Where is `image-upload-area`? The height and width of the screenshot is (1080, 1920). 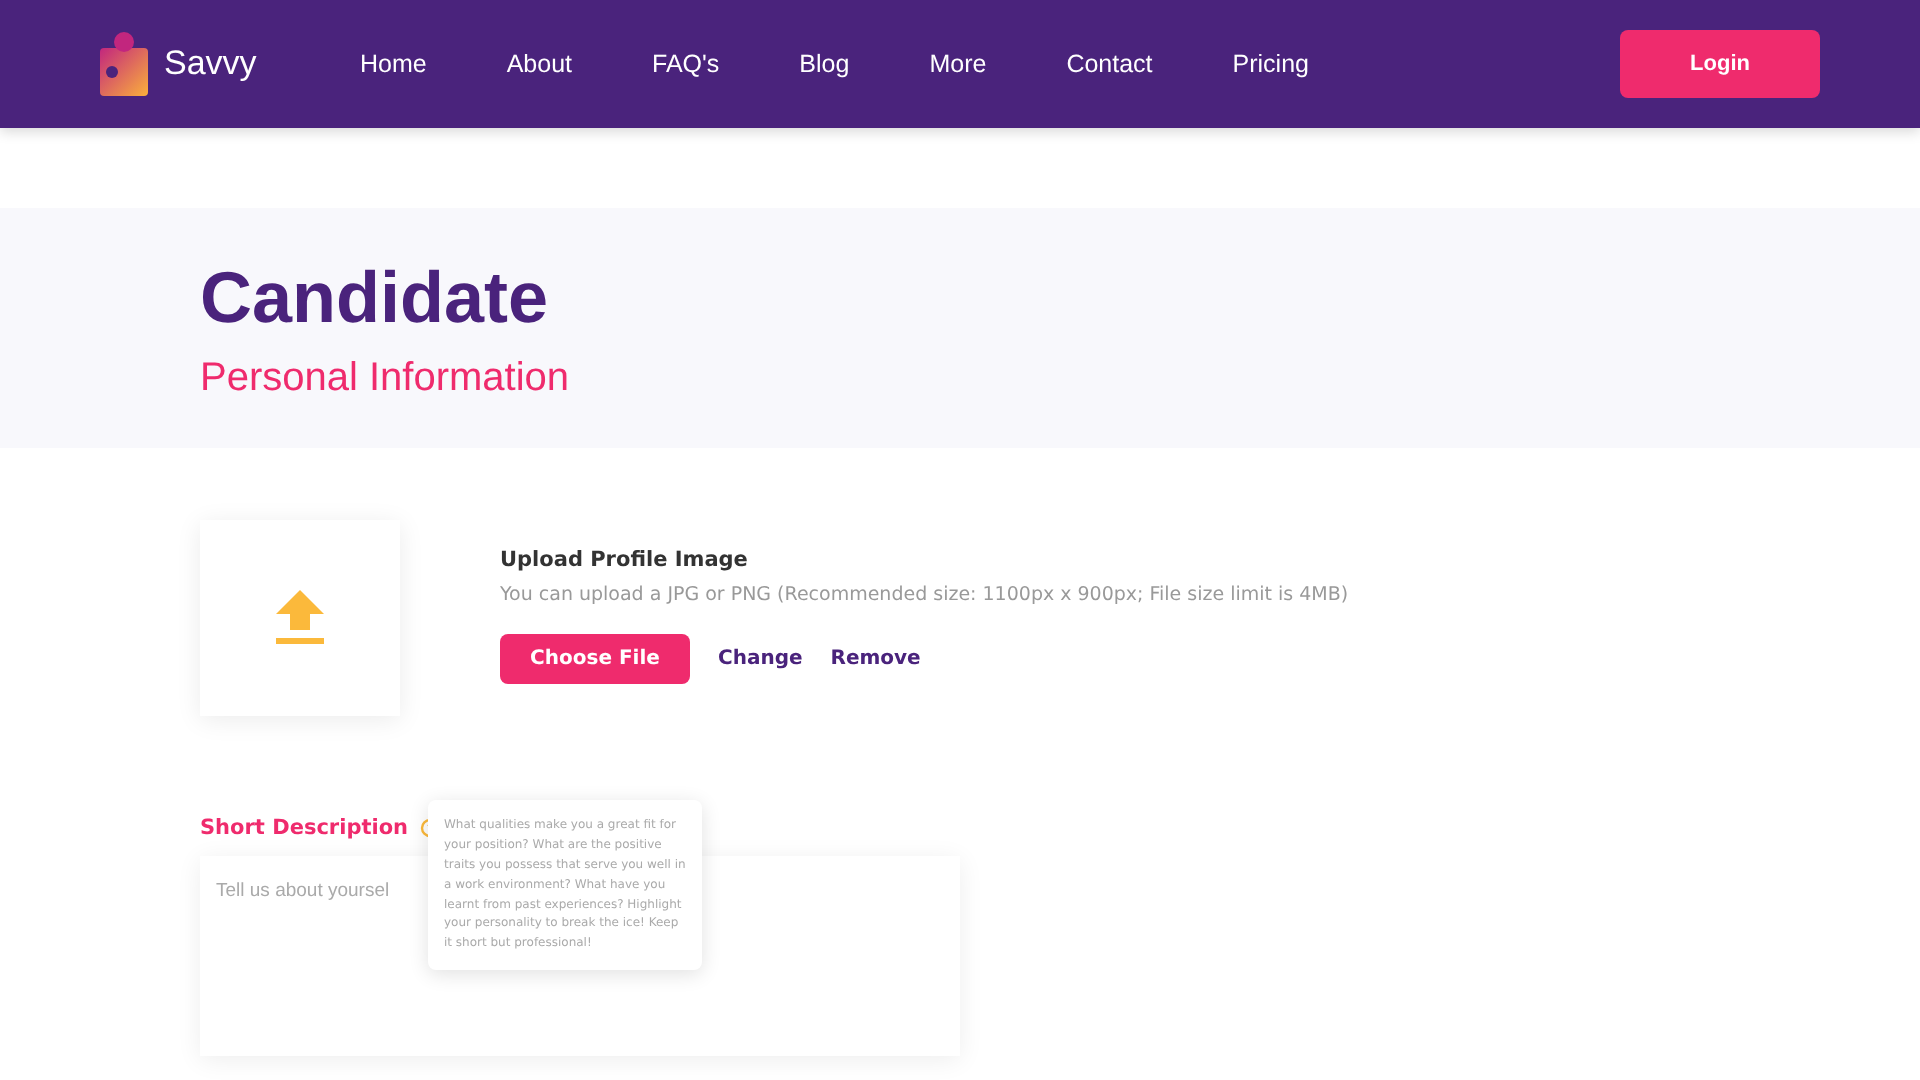 image-upload-area is located at coordinates (300, 618).